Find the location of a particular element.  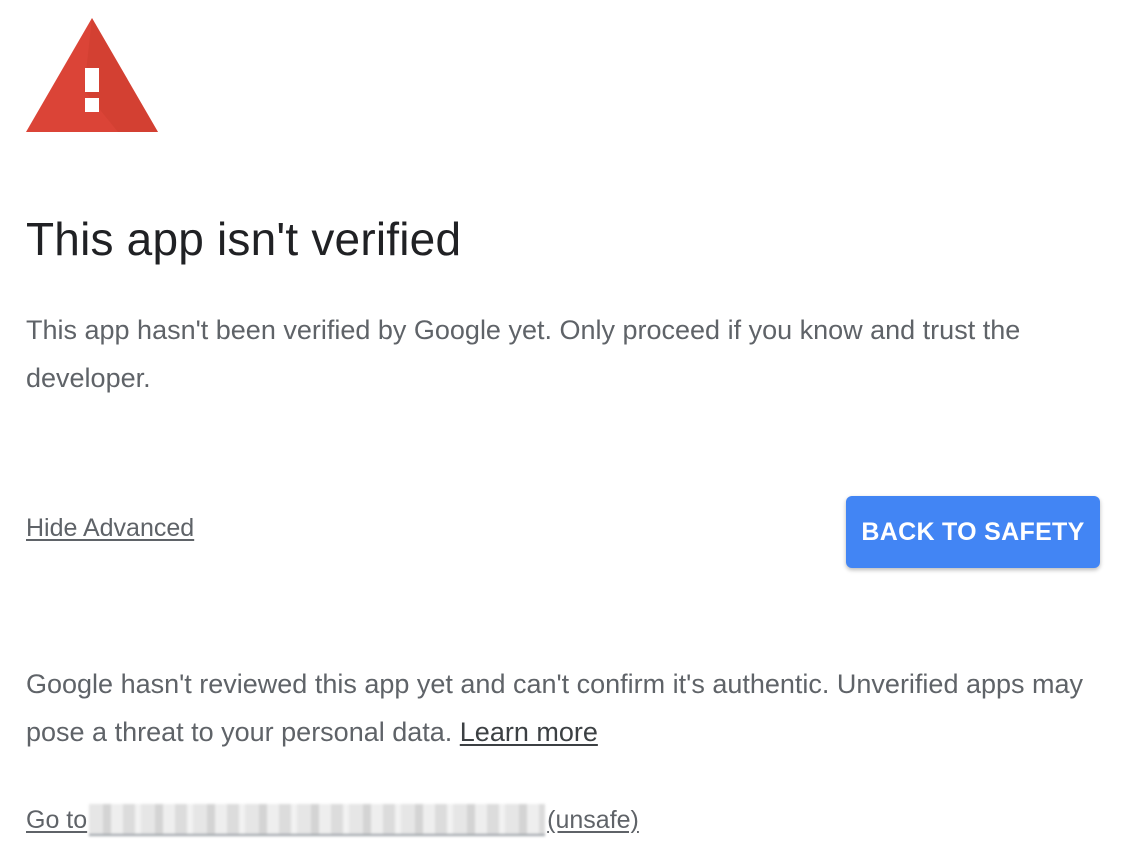

back-to-safety-button: BACK TO SAFETY is located at coordinates (973, 532).